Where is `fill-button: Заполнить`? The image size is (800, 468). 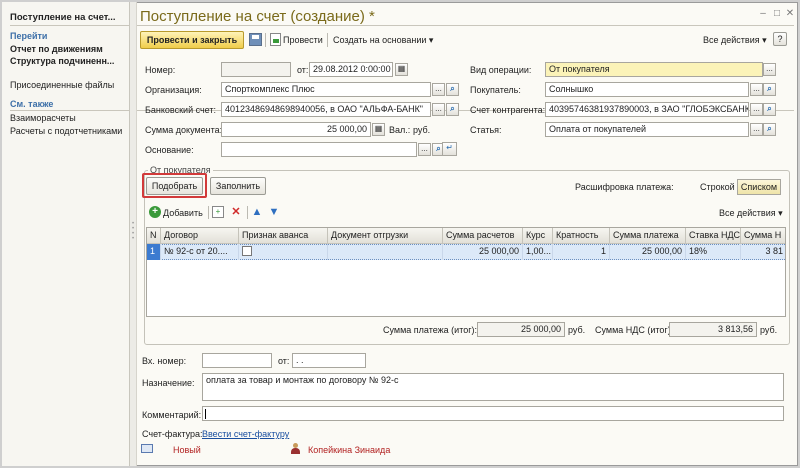
fill-button: Заполнить is located at coordinates (238, 186).